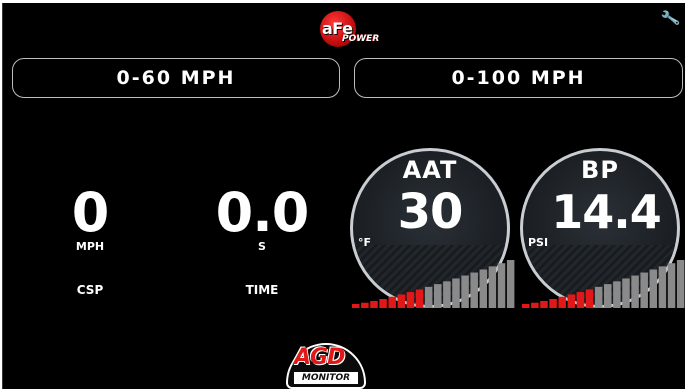  What do you see at coordinates (176, 78) in the screenshot?
I see `zero-to-sixty-button: 0-60 MPH` at bounding box center [176, 78].